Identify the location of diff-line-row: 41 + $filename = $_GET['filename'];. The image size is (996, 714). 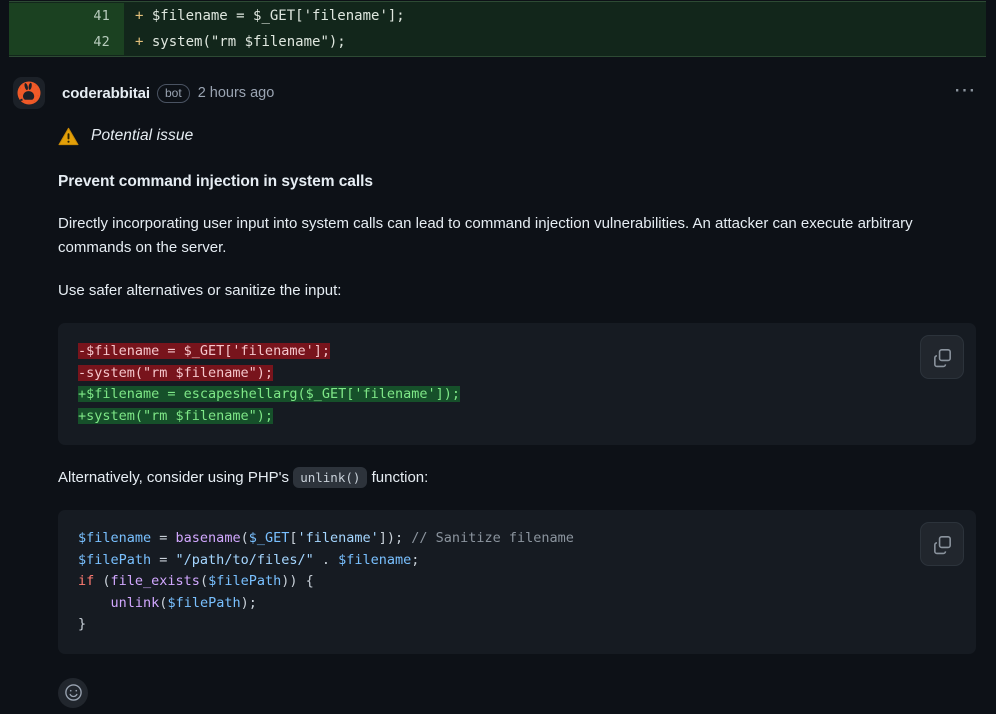
(497, 16).